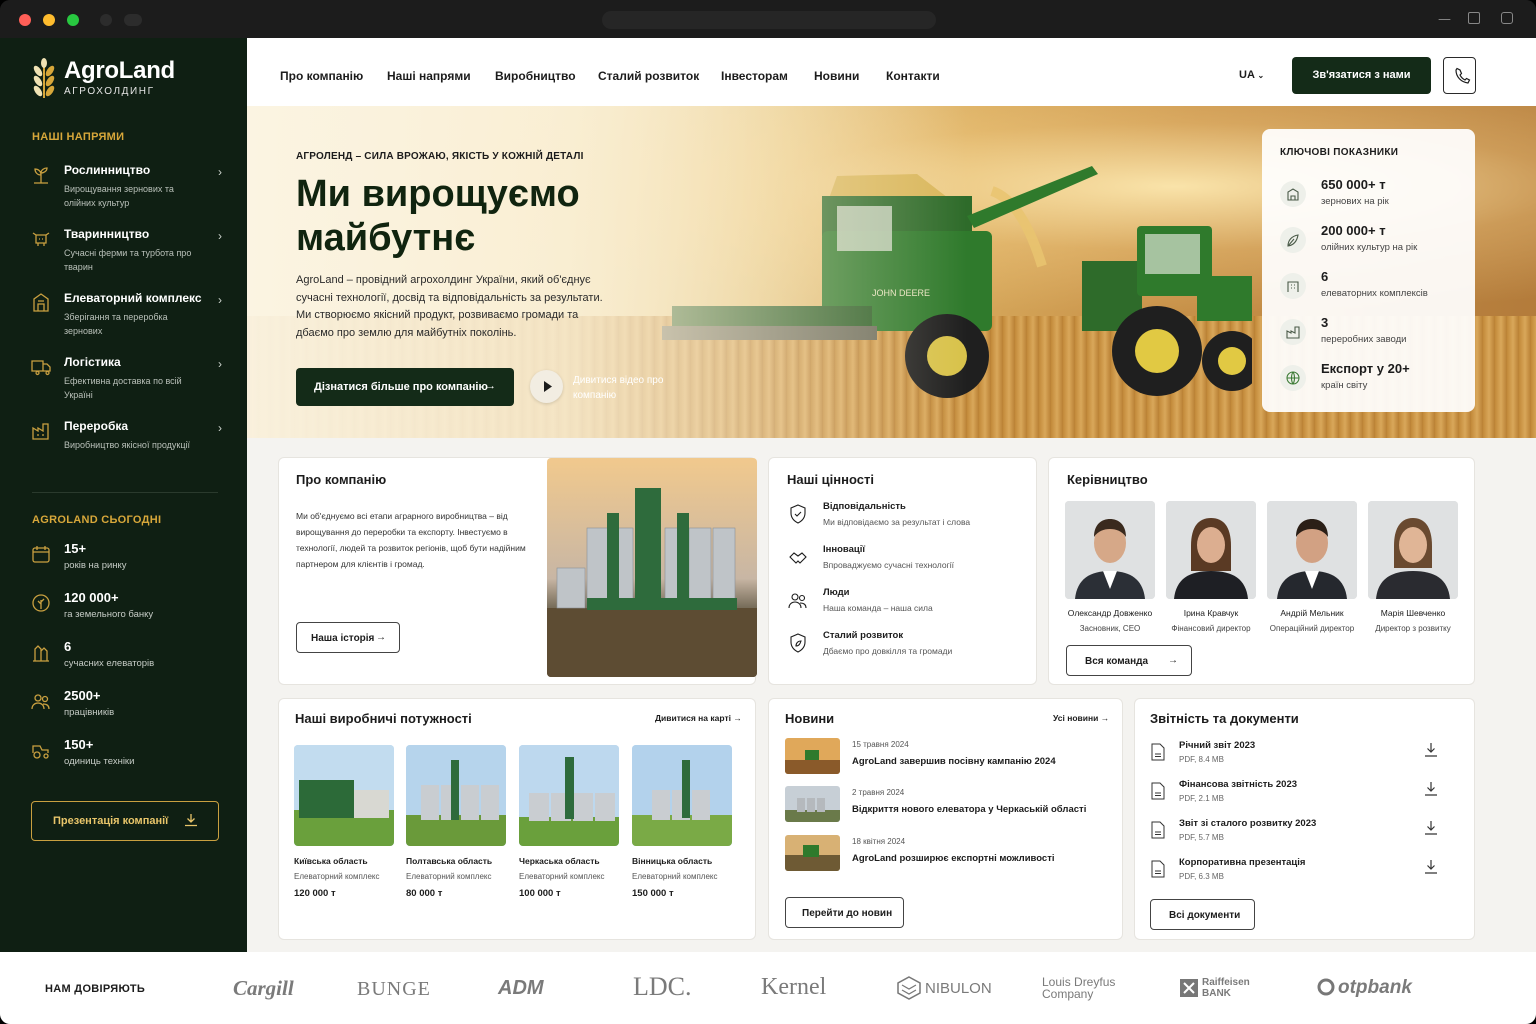 The width and height of the screenshot is (1536, 1024). I want to click on our-history-button: Наша історія →, so click(348, 637).